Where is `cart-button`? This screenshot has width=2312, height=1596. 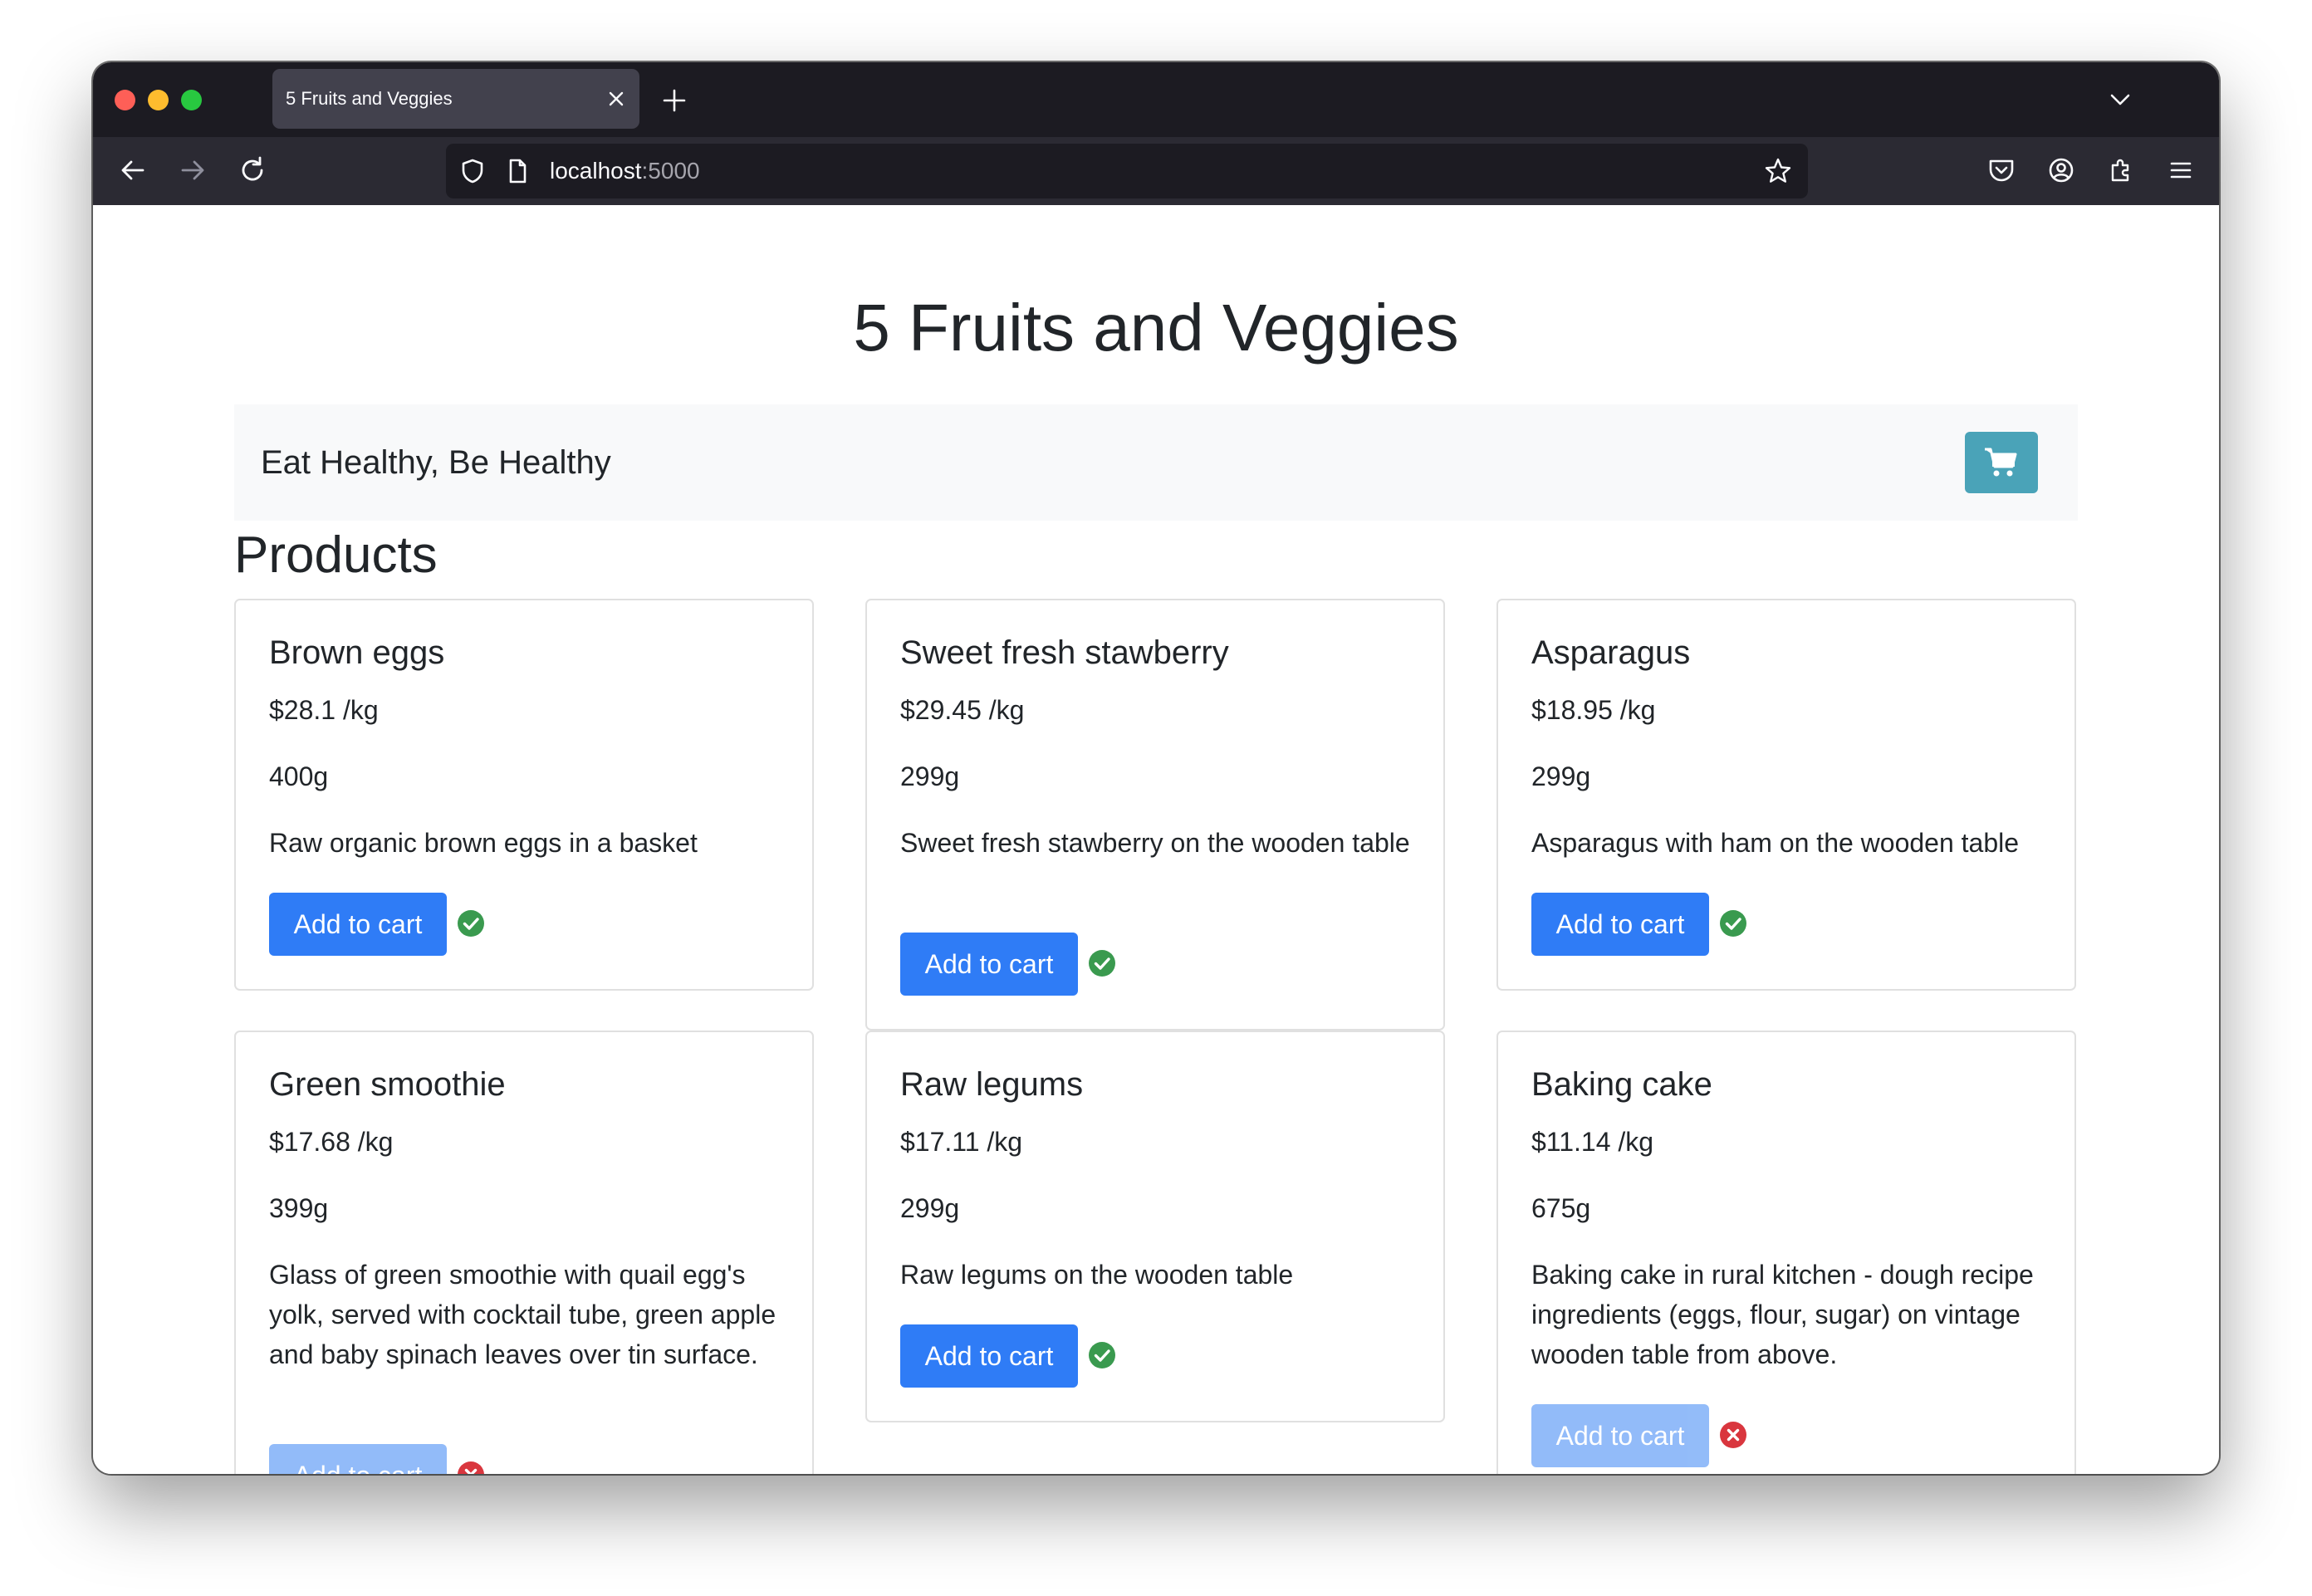
cart-button is located at coordinates (2002, 462).